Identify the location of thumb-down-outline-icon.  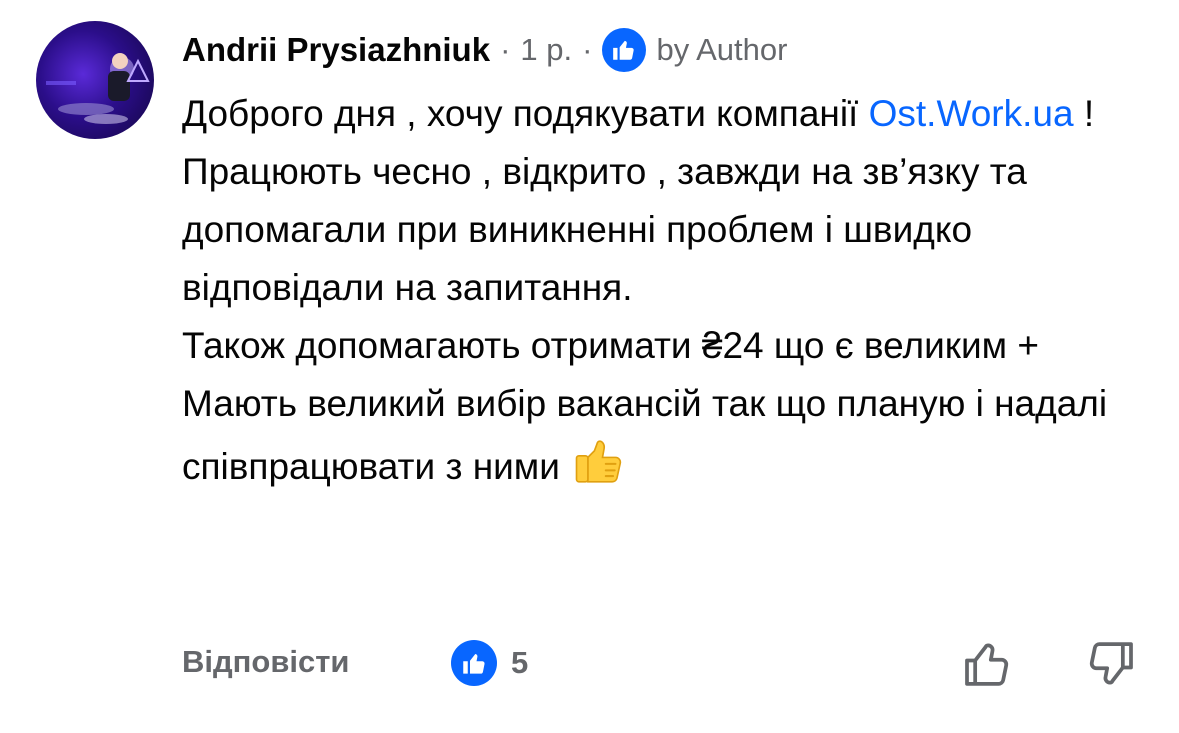
(1111, 663).